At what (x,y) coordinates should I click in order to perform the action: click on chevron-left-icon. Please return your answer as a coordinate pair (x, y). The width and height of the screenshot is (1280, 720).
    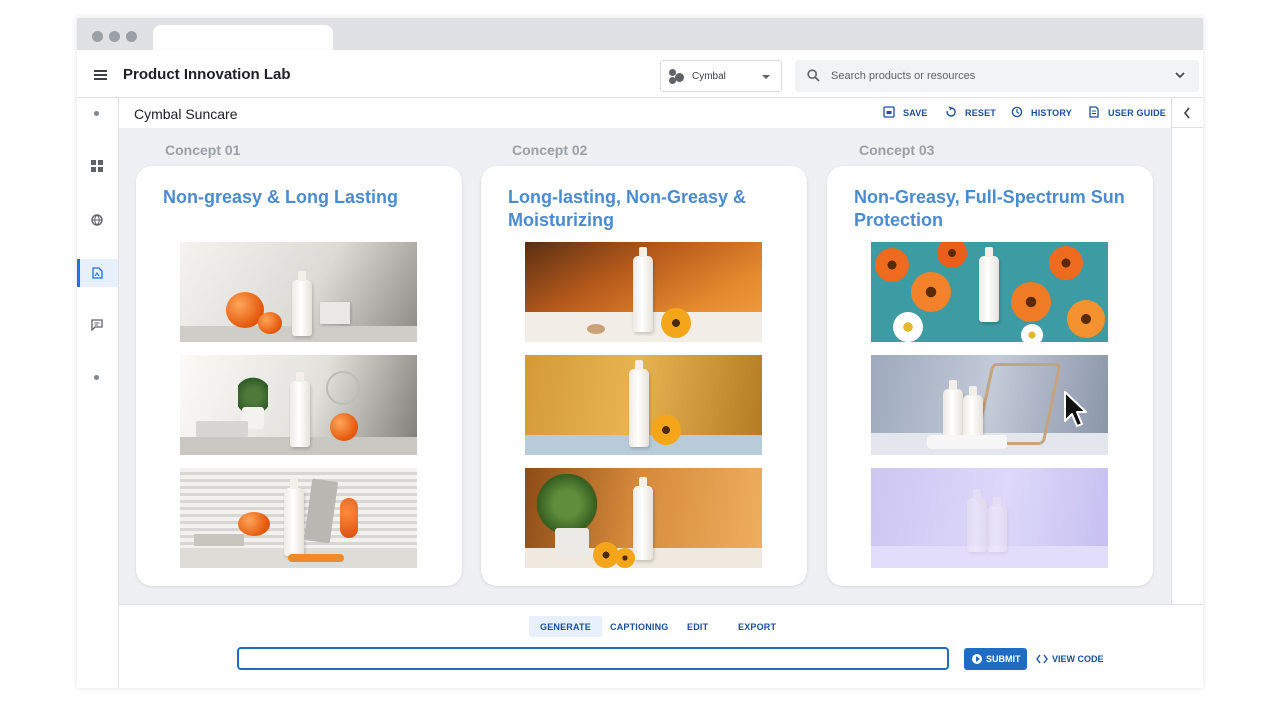
    Looking at the image, I should click on (1186, 113).